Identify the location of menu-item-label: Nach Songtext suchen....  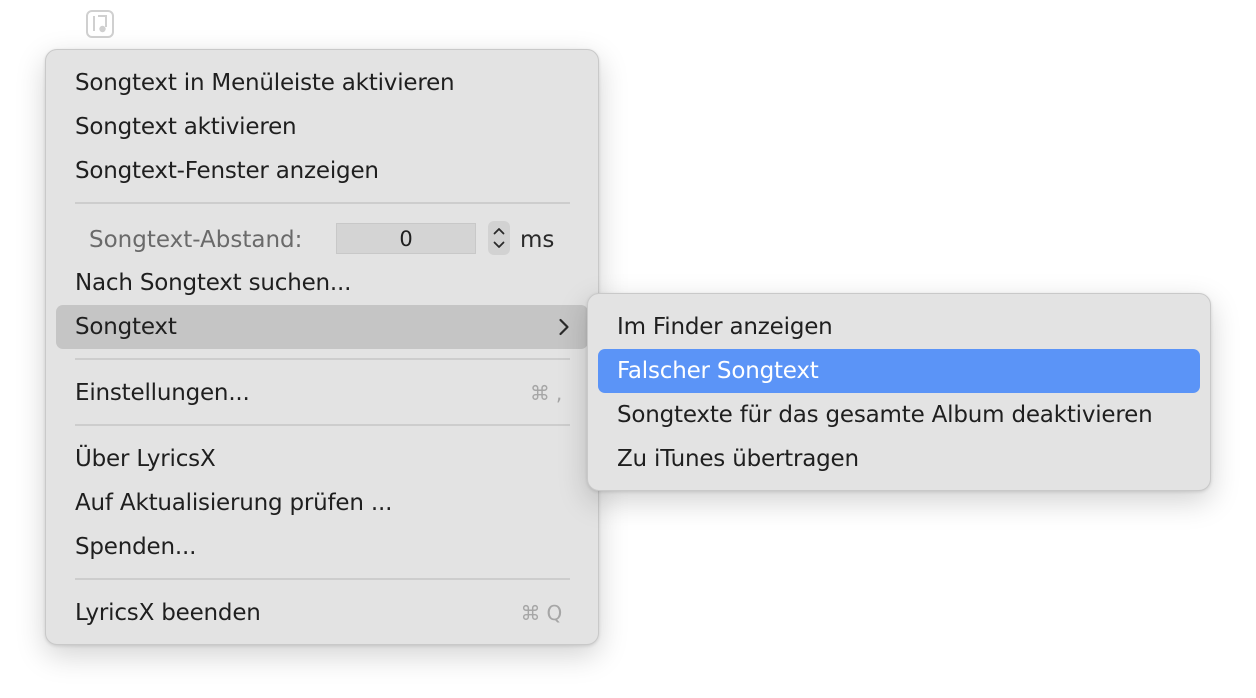
(213, 283).